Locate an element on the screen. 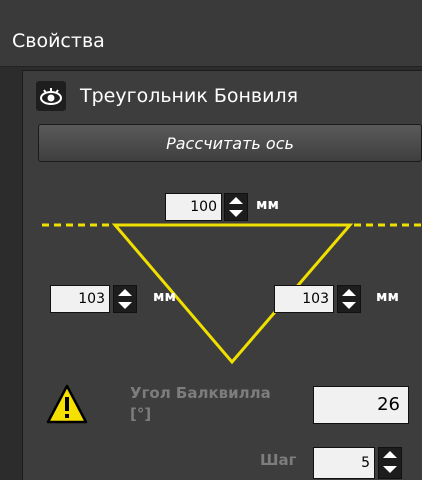  angle-unit-label: [°] is located at coordinates (141, 414).